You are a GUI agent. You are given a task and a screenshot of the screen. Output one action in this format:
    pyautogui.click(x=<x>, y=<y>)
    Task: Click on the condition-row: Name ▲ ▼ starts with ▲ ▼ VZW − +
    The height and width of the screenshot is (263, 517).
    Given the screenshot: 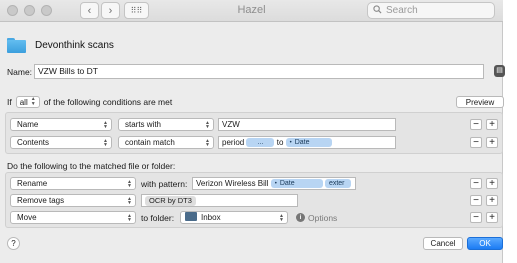 What is the action you would take?
    pyautogui.click(x=254, y=125)
    